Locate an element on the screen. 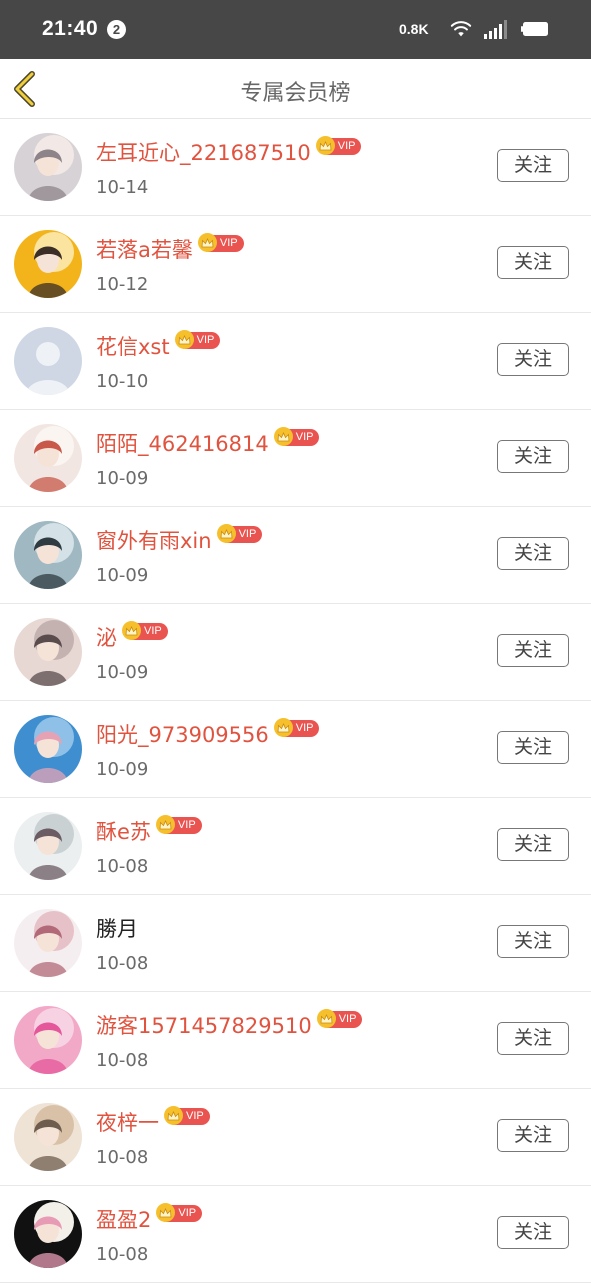 This screenshot has height=1283, width=591. list-item: 花信xst VIP 10-10 关注 is located at coordinates (295, 361).